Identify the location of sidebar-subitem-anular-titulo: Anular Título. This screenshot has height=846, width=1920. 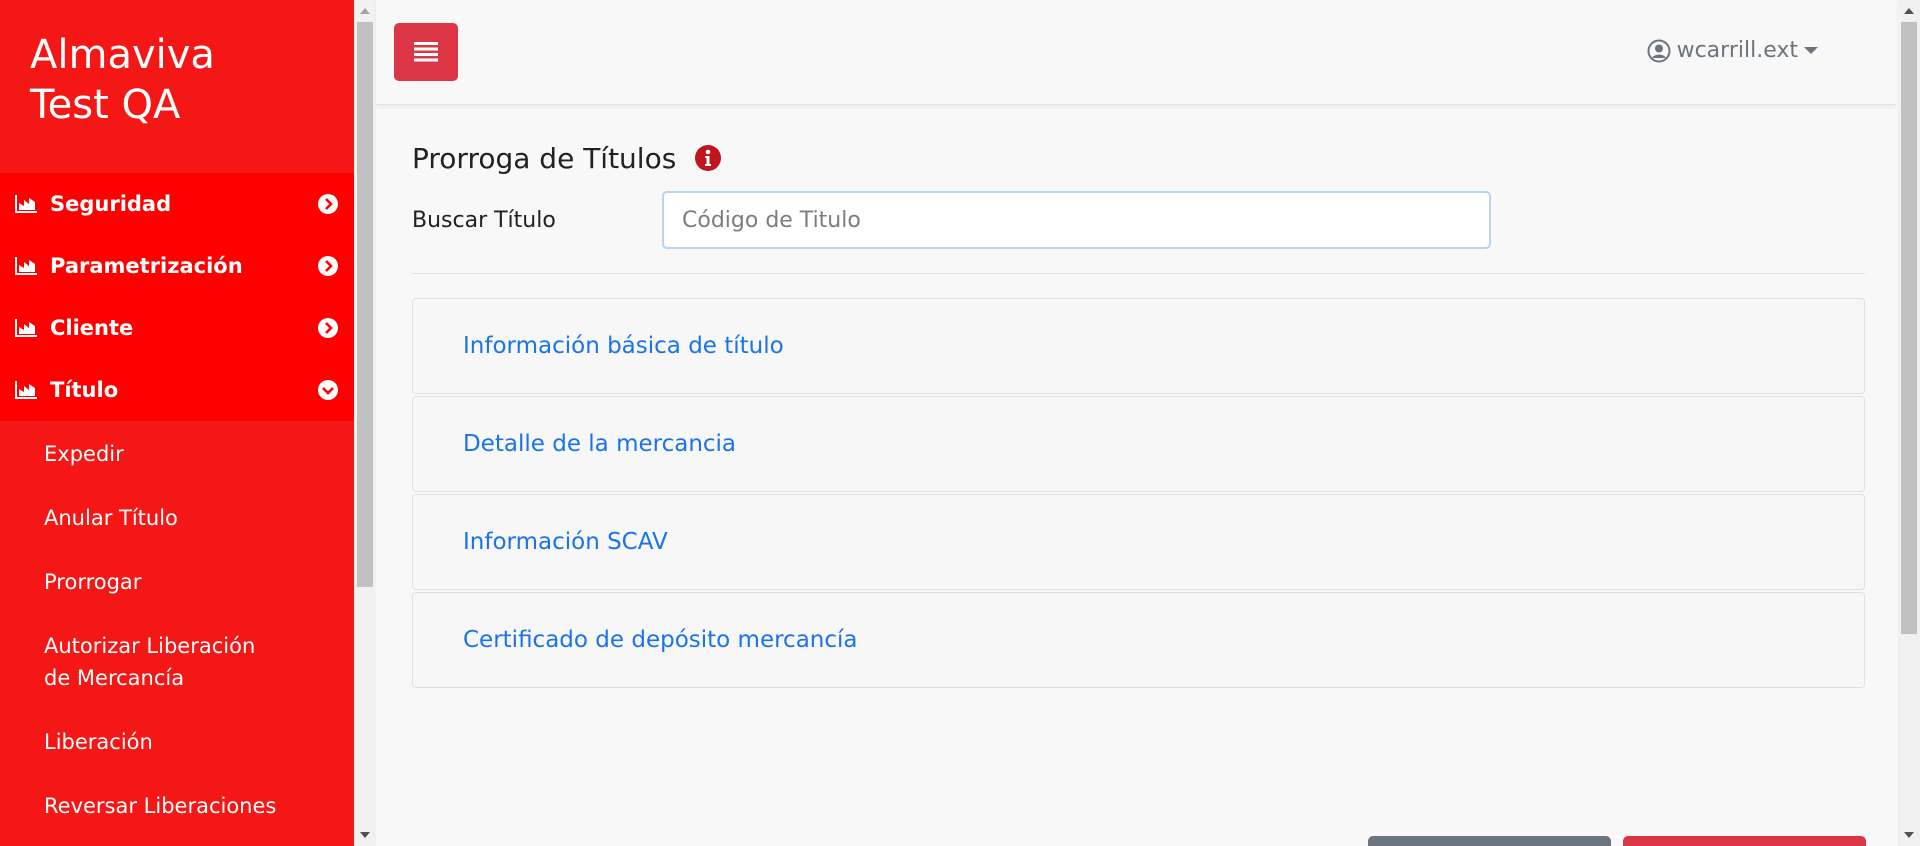
(177, 518).